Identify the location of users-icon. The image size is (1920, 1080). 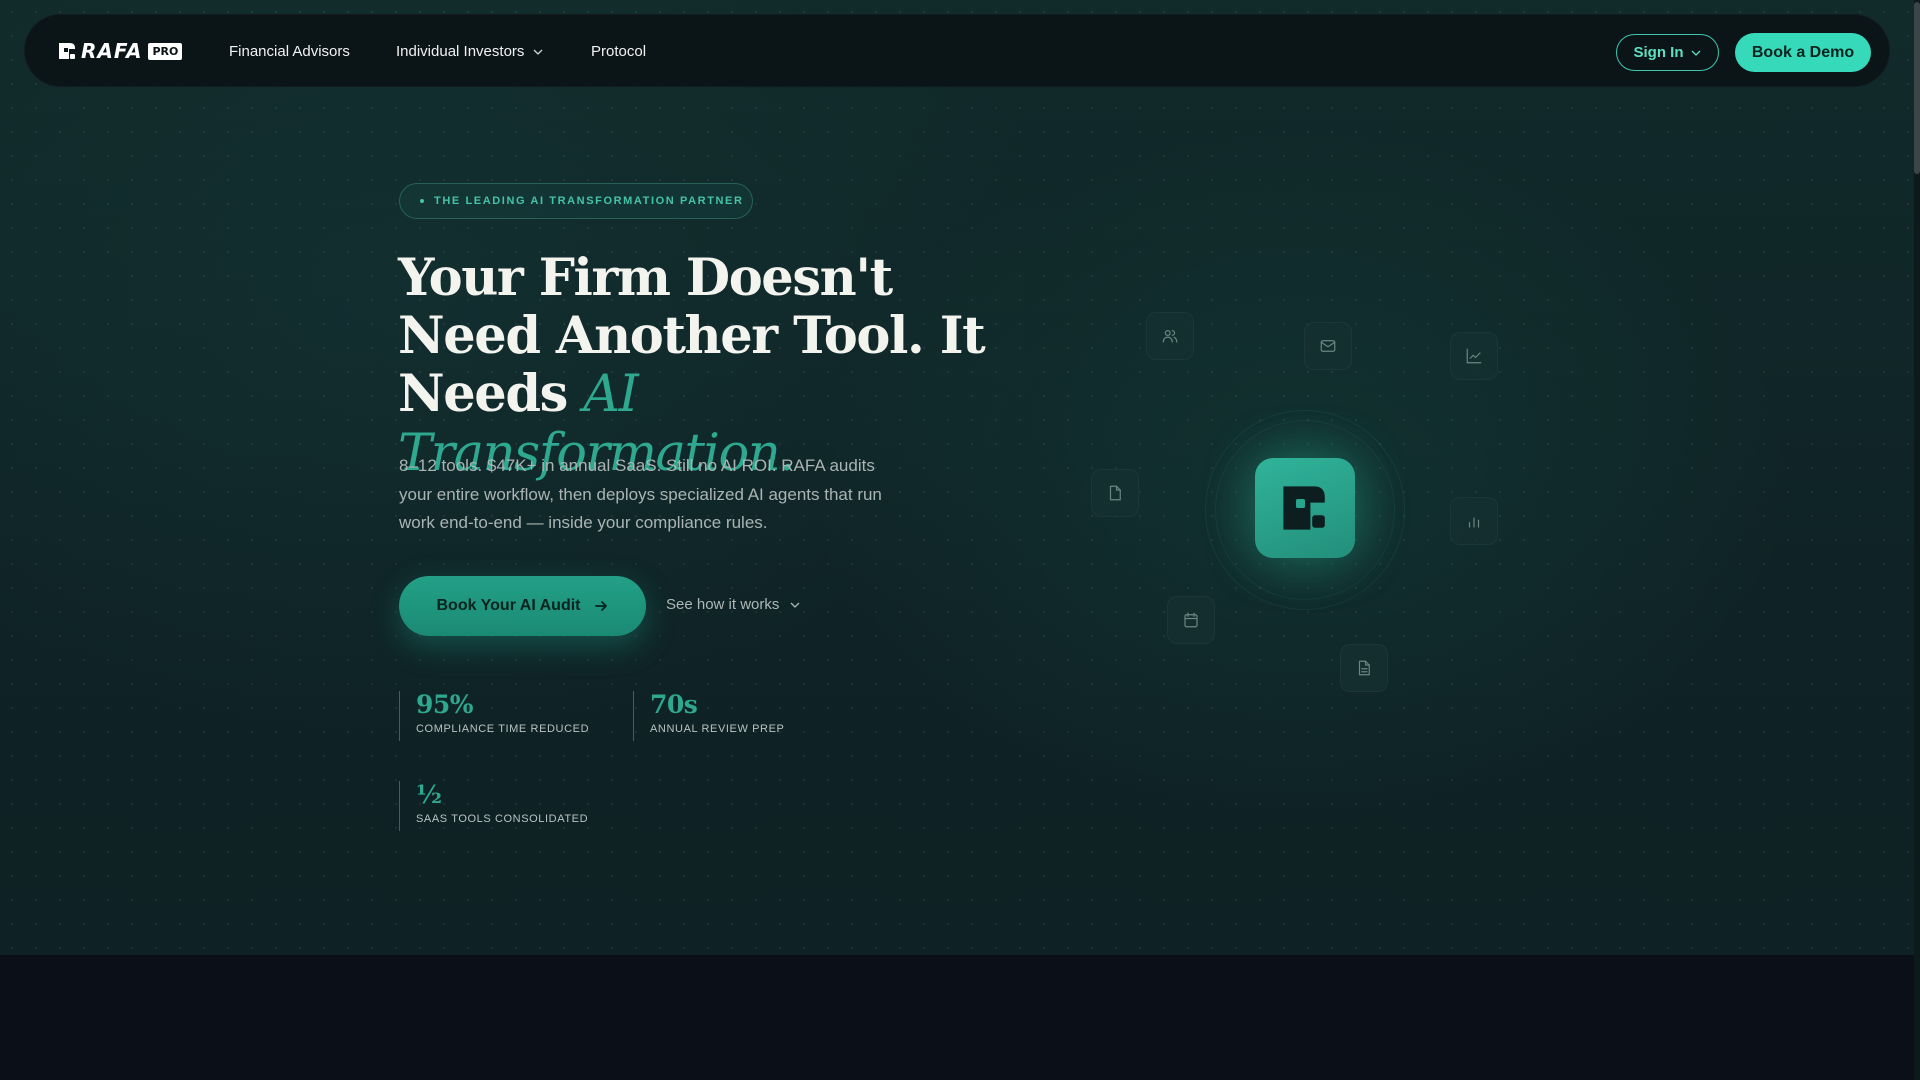
(1170, 336).